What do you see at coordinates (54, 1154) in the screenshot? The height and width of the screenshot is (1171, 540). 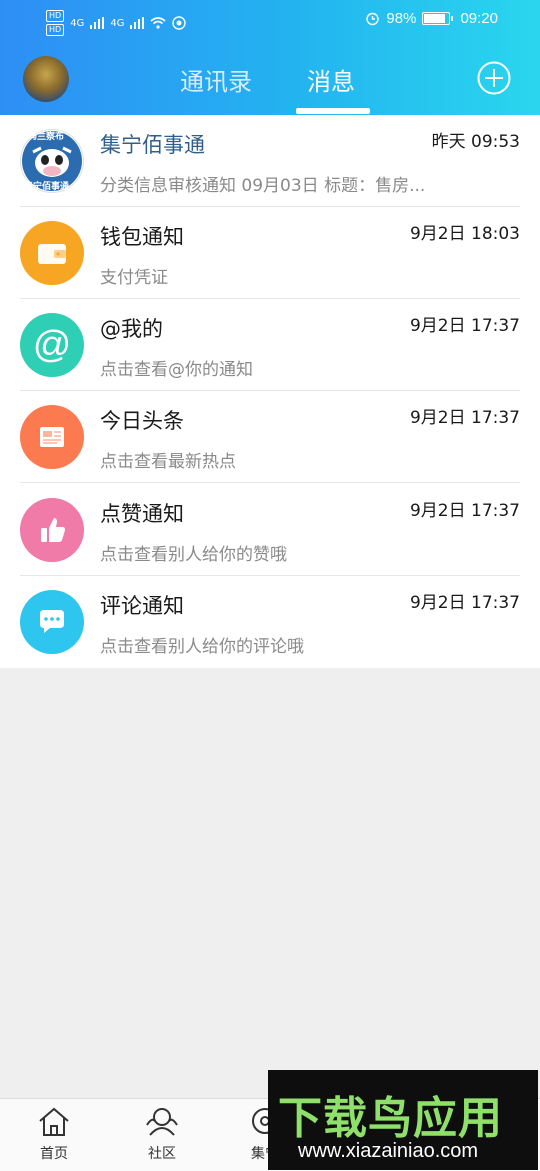 I see `nav-label: 首页` at bounding box center [54, 1154].